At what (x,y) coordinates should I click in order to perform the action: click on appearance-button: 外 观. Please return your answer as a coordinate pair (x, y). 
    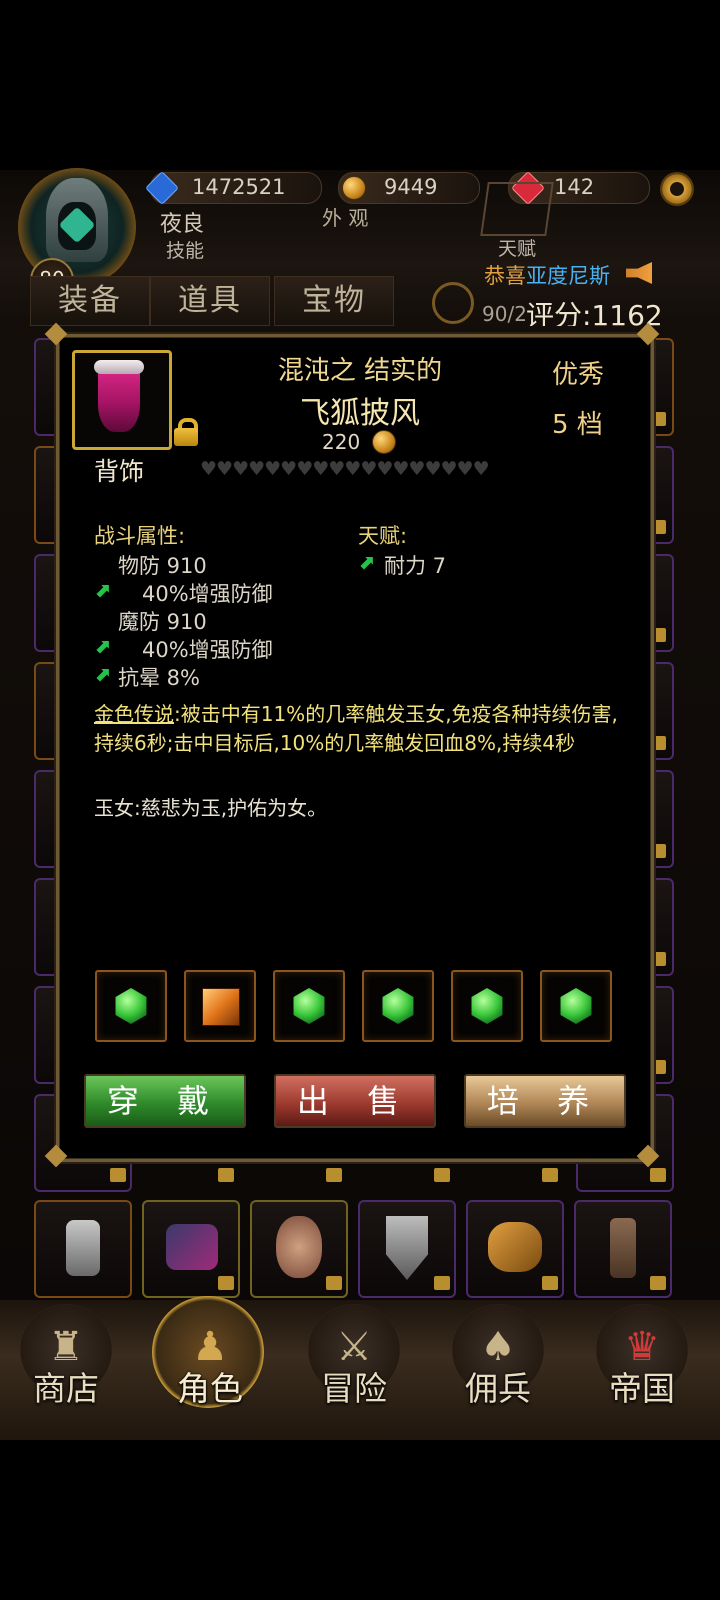
    Looking at the image, I should click on (345, 216).